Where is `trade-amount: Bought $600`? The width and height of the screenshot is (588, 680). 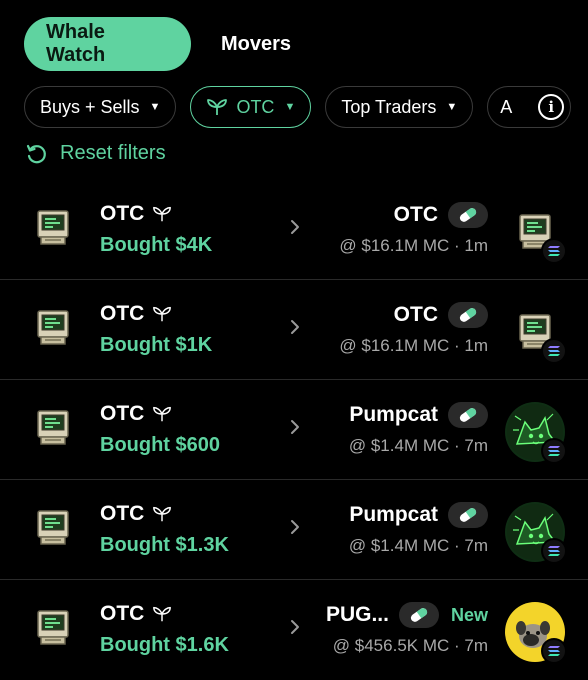
trade-amount: Bought $600 is located at coordinates (160, 445).